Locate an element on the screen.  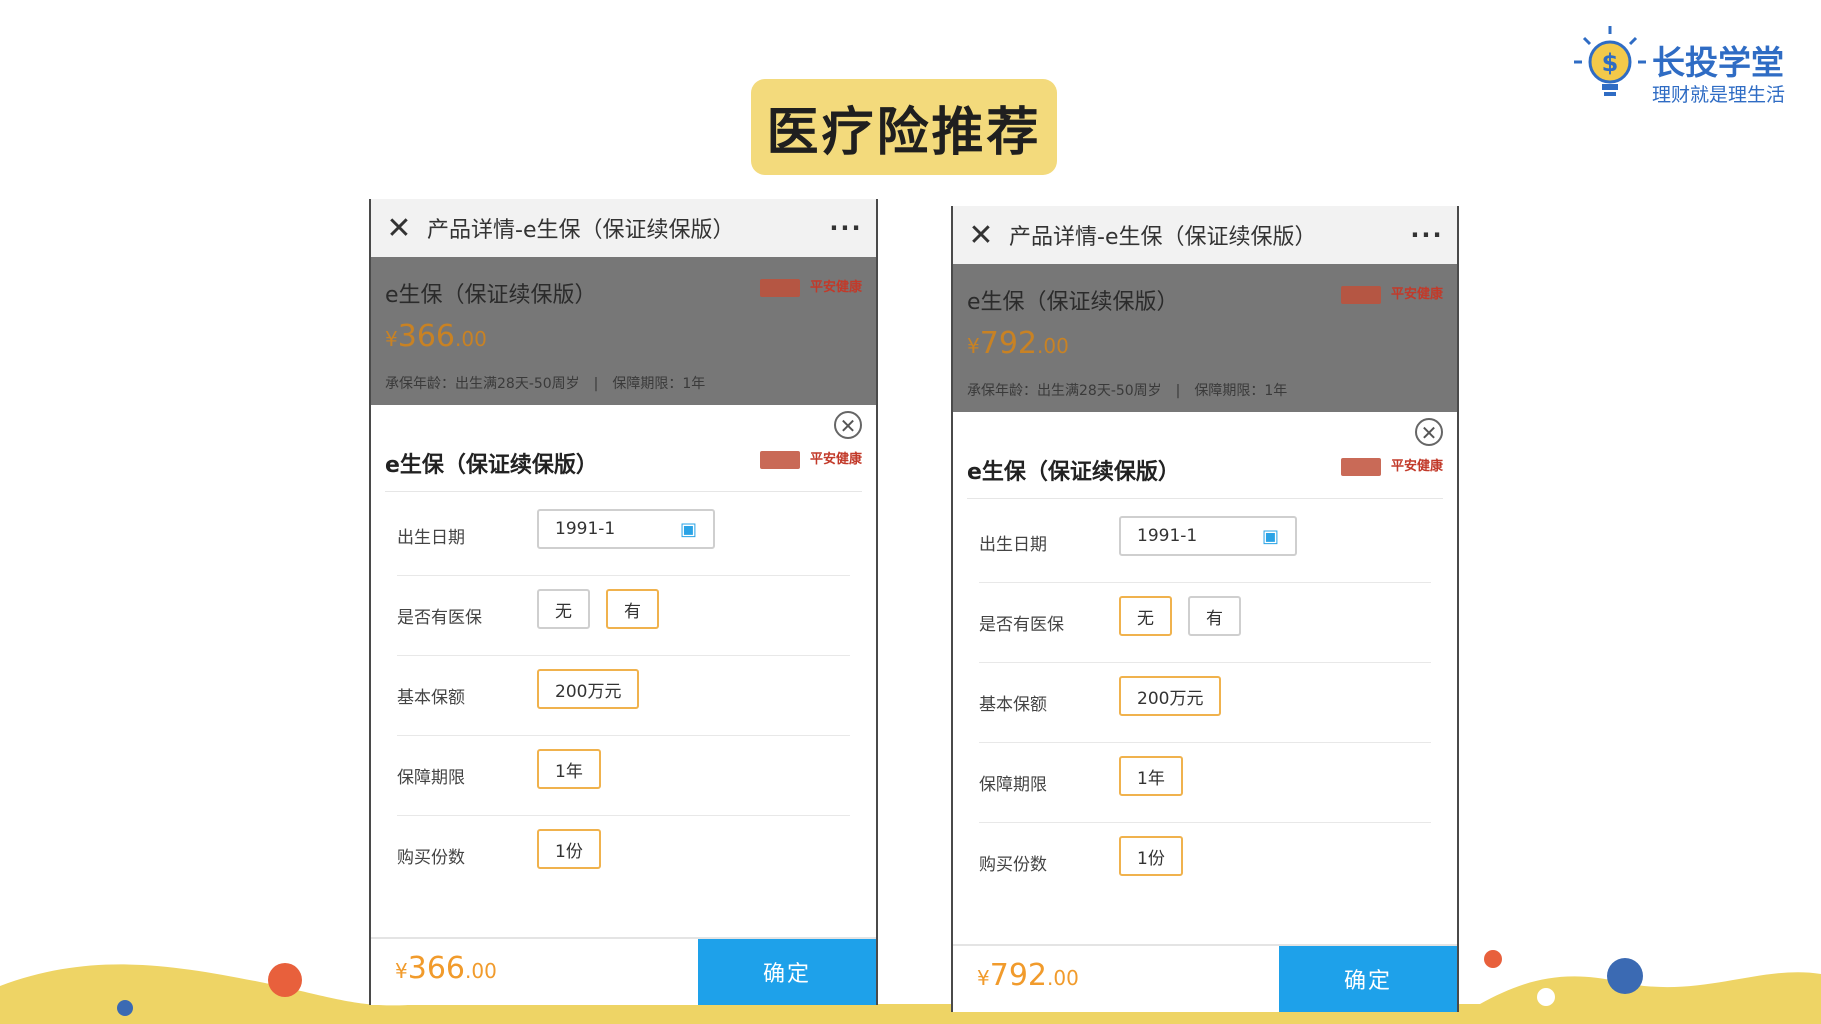
lightbulb-icon: $ is located at coordinates (1610, 61).